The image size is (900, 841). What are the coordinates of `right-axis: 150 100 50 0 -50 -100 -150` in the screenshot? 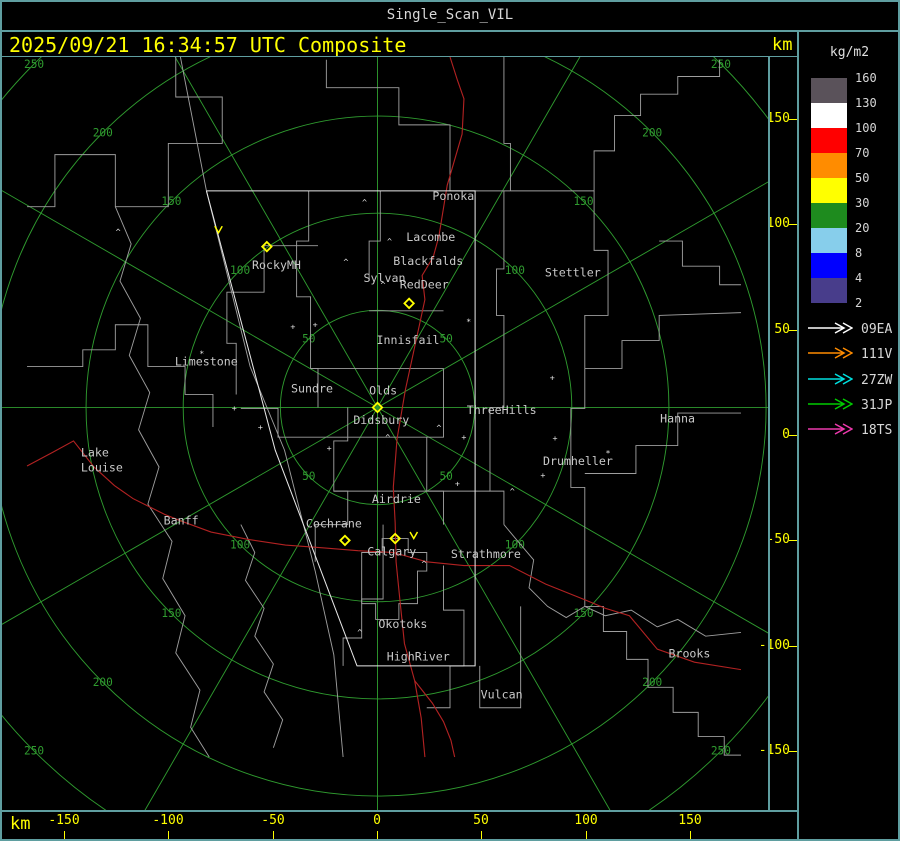 It's located at (779, 433).